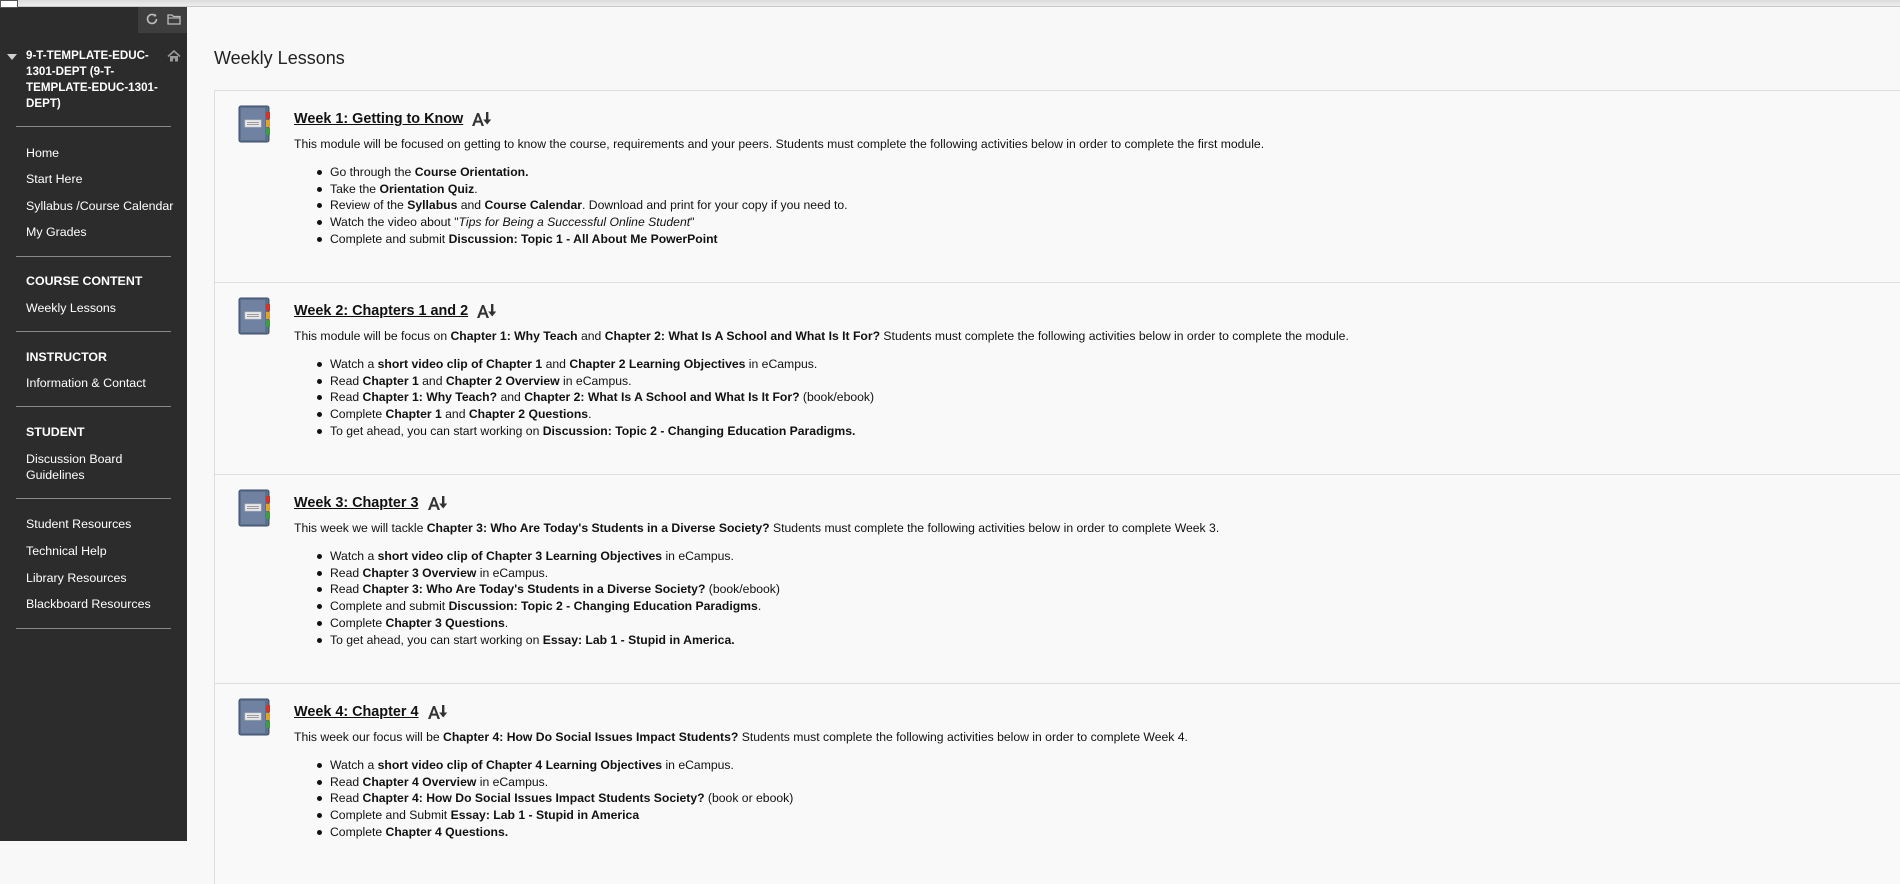 The width and height of the screenshot is (1900, 884). I want to click on bold-text: Essay: Lab 1 - Stupid in America., so click(638, 639).